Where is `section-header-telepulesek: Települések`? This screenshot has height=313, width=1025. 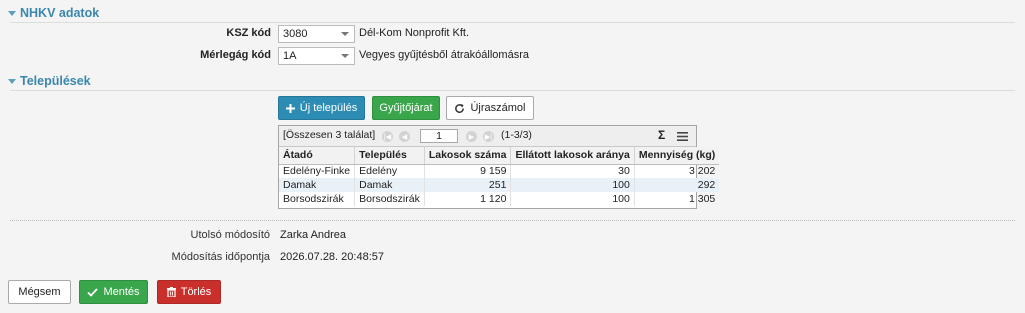 section-header-telepulesek: Települések is located at coordinates (49, 81).